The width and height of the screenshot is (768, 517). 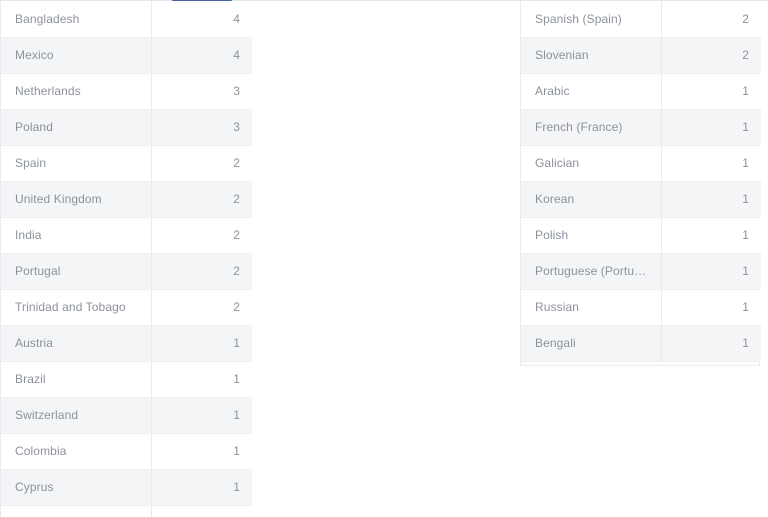 What do you see at coordinates (591, 343) in the screenshot?
I see `language-label: Bengali` at bounding box center [591, 343].